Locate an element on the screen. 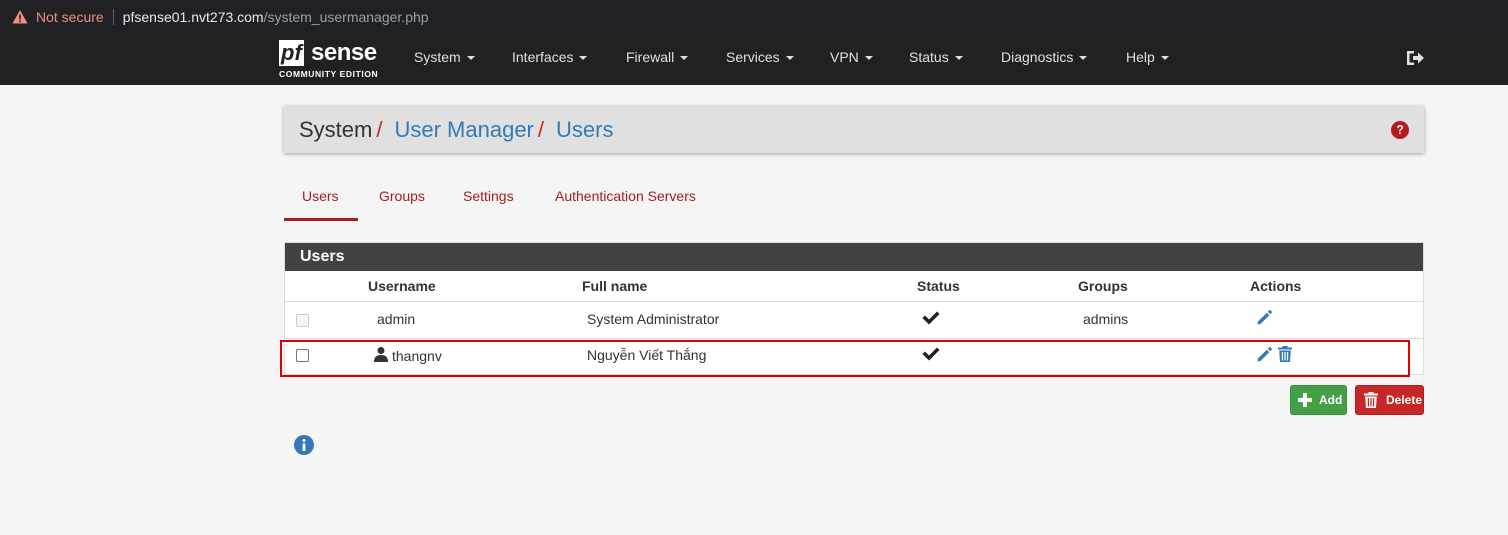  nav-help: Help is located at coordinates (1147, 57).